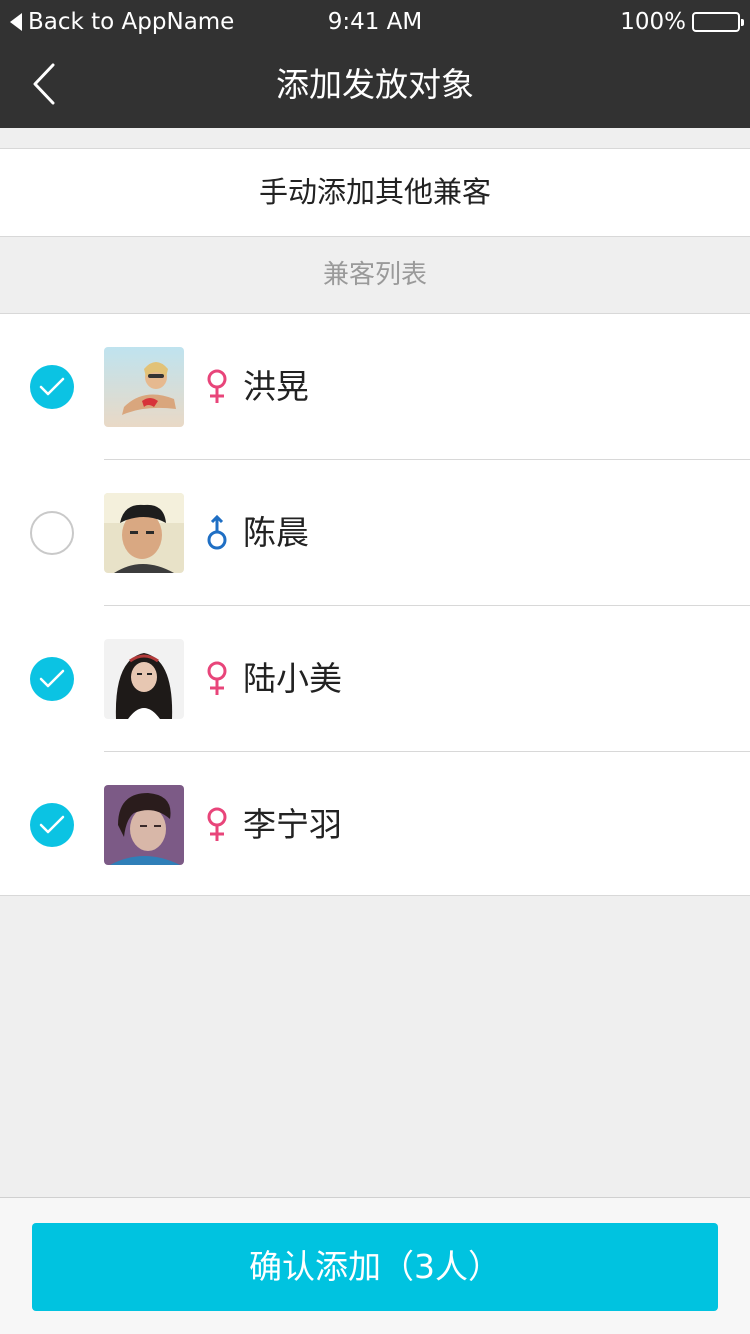 The height and width of the screenshot is (1334, 750). What do you see at coordinates (52, 533) in the screenshot?
I see `checkbox-unchecked` at bounding box center [52, 533].